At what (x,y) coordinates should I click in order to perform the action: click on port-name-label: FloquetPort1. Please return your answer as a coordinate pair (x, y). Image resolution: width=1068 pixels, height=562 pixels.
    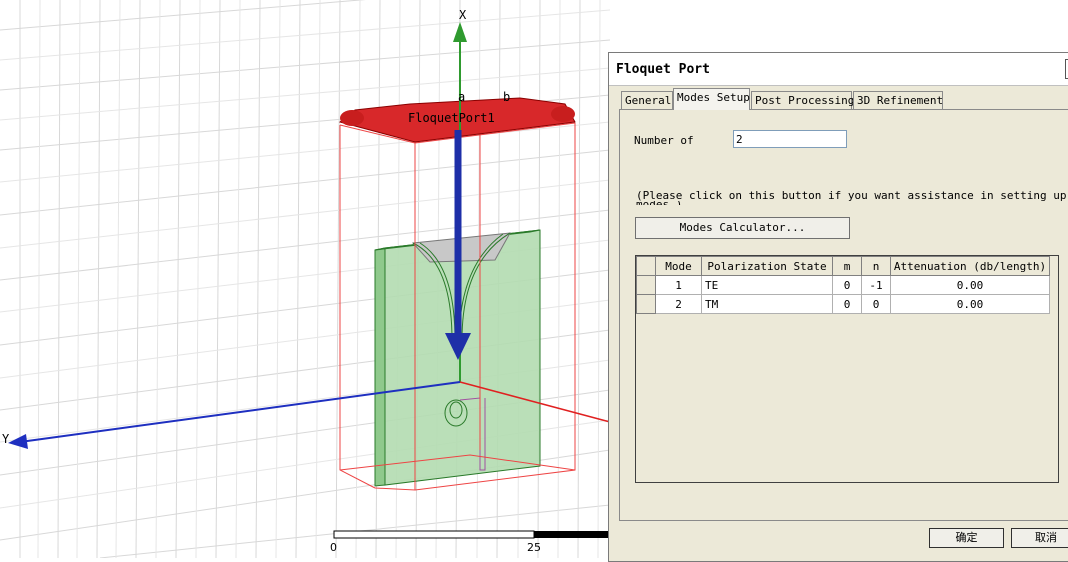
    Looking at the image, I should click on (451, 118).